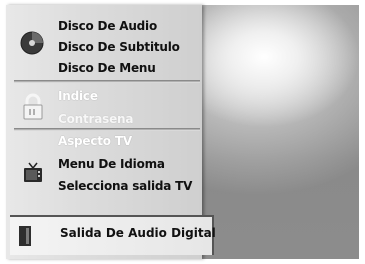  I want to click on menu-item-password: Contrasena, so click(95, 119).